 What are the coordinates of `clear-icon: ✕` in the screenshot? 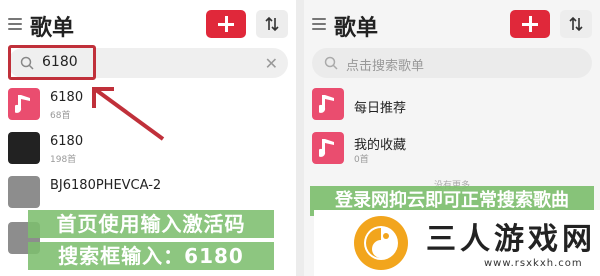 It's located at (271, 63).